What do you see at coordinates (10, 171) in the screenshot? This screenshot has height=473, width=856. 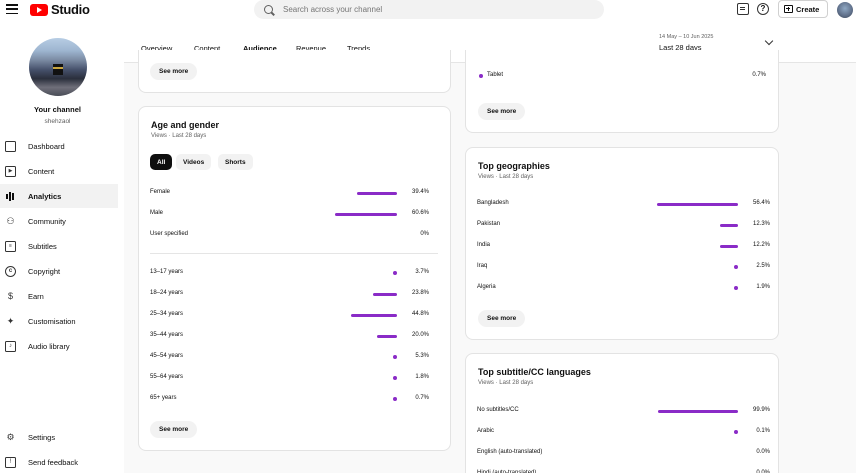 I see `content-icon: ▶` at bounding box center [10, 171].